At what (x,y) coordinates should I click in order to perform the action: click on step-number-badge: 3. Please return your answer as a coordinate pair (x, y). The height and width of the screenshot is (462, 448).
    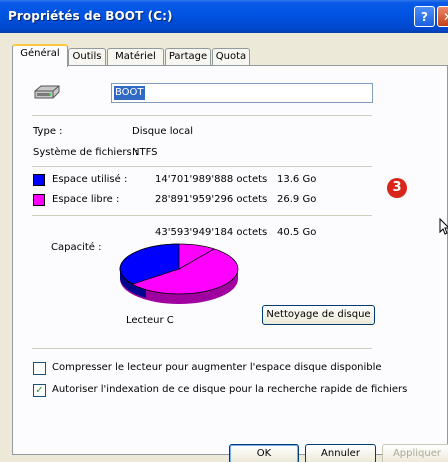
    Looking at the image, I should click on (397, 188).